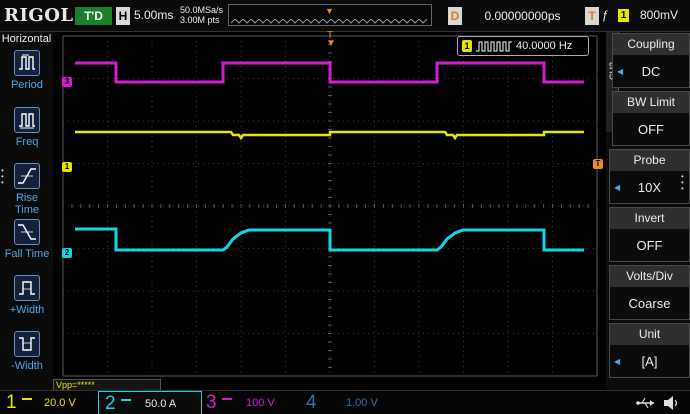  Describe the element at coordinates (649, 292) in the screenshot. I see `volts-div-softkey: Volts/Div Coarse` at that location.